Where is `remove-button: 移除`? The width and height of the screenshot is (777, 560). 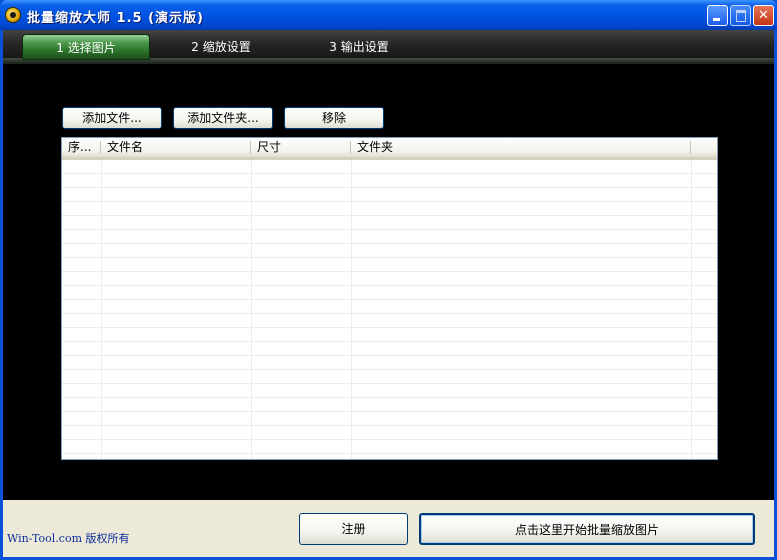 remove-button: 移除 is located at coordinates (334, 118).